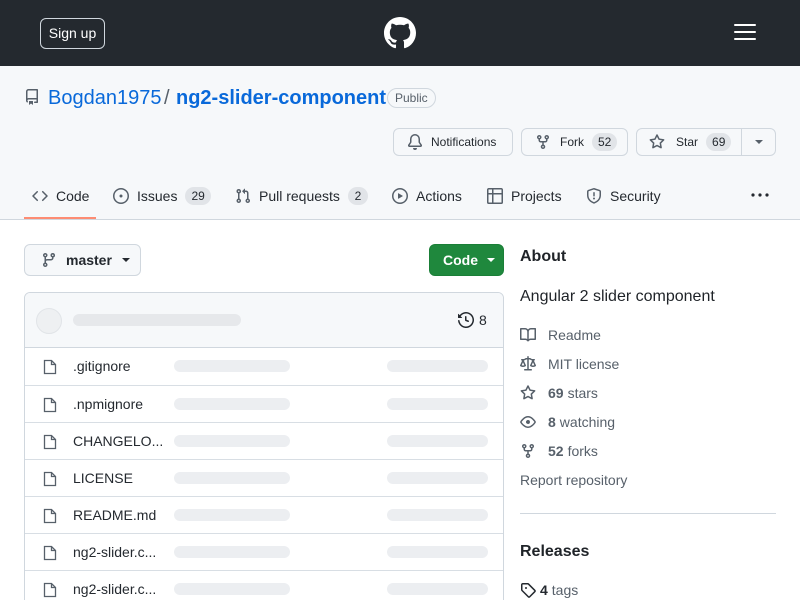 The width and height of the screenshot is (800, 600). I want to click on tab-issues: Issues 29, so click(162, 196).